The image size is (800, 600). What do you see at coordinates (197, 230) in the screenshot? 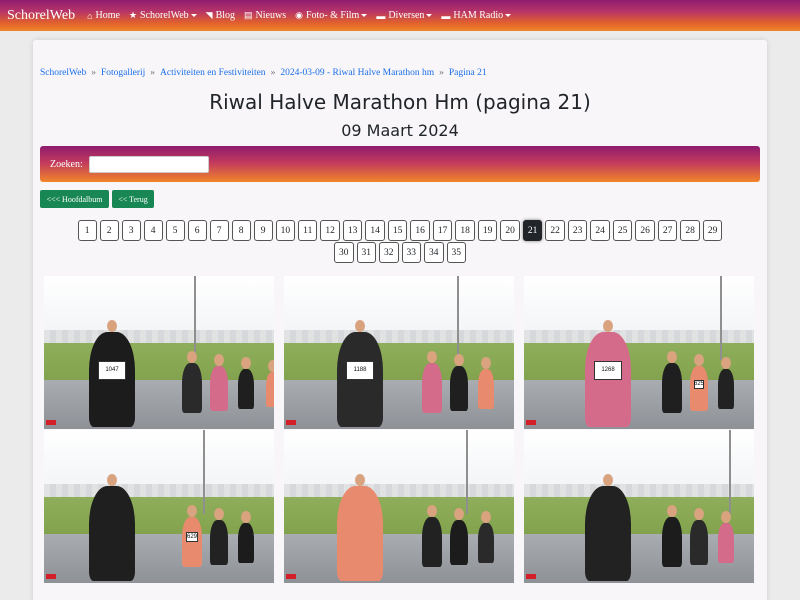
I see `page-button-6: 6` at bounding box center [197, 230].